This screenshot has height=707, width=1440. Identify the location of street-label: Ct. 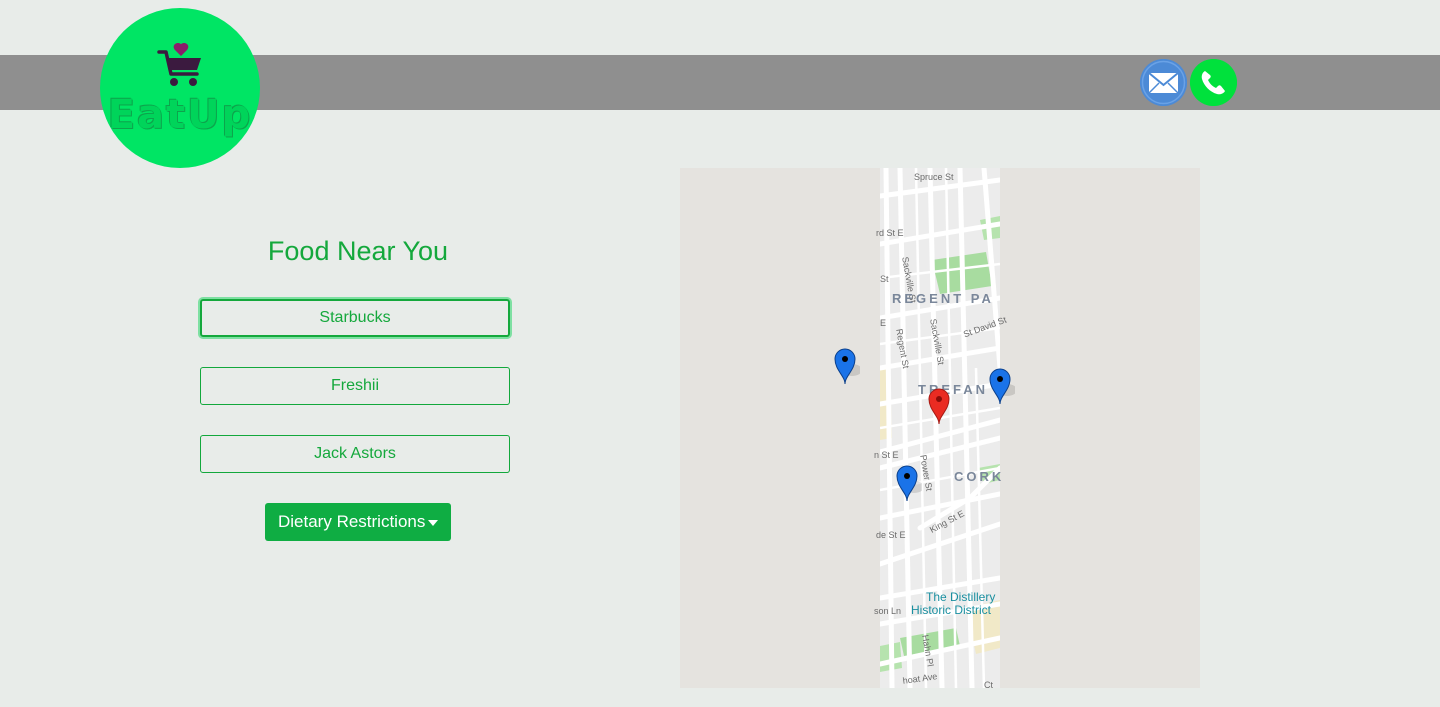
(988, 684).